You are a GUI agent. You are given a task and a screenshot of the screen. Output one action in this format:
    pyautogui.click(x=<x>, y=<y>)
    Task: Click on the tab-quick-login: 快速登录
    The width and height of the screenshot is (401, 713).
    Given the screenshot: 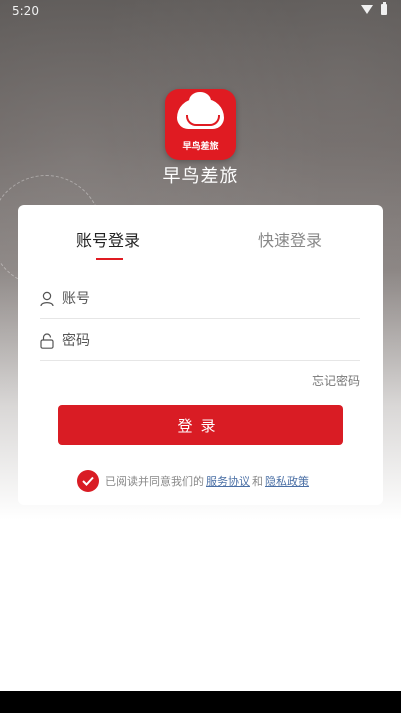 What is the action you would take?
    pyautogui.click(x=290, y=239)
    